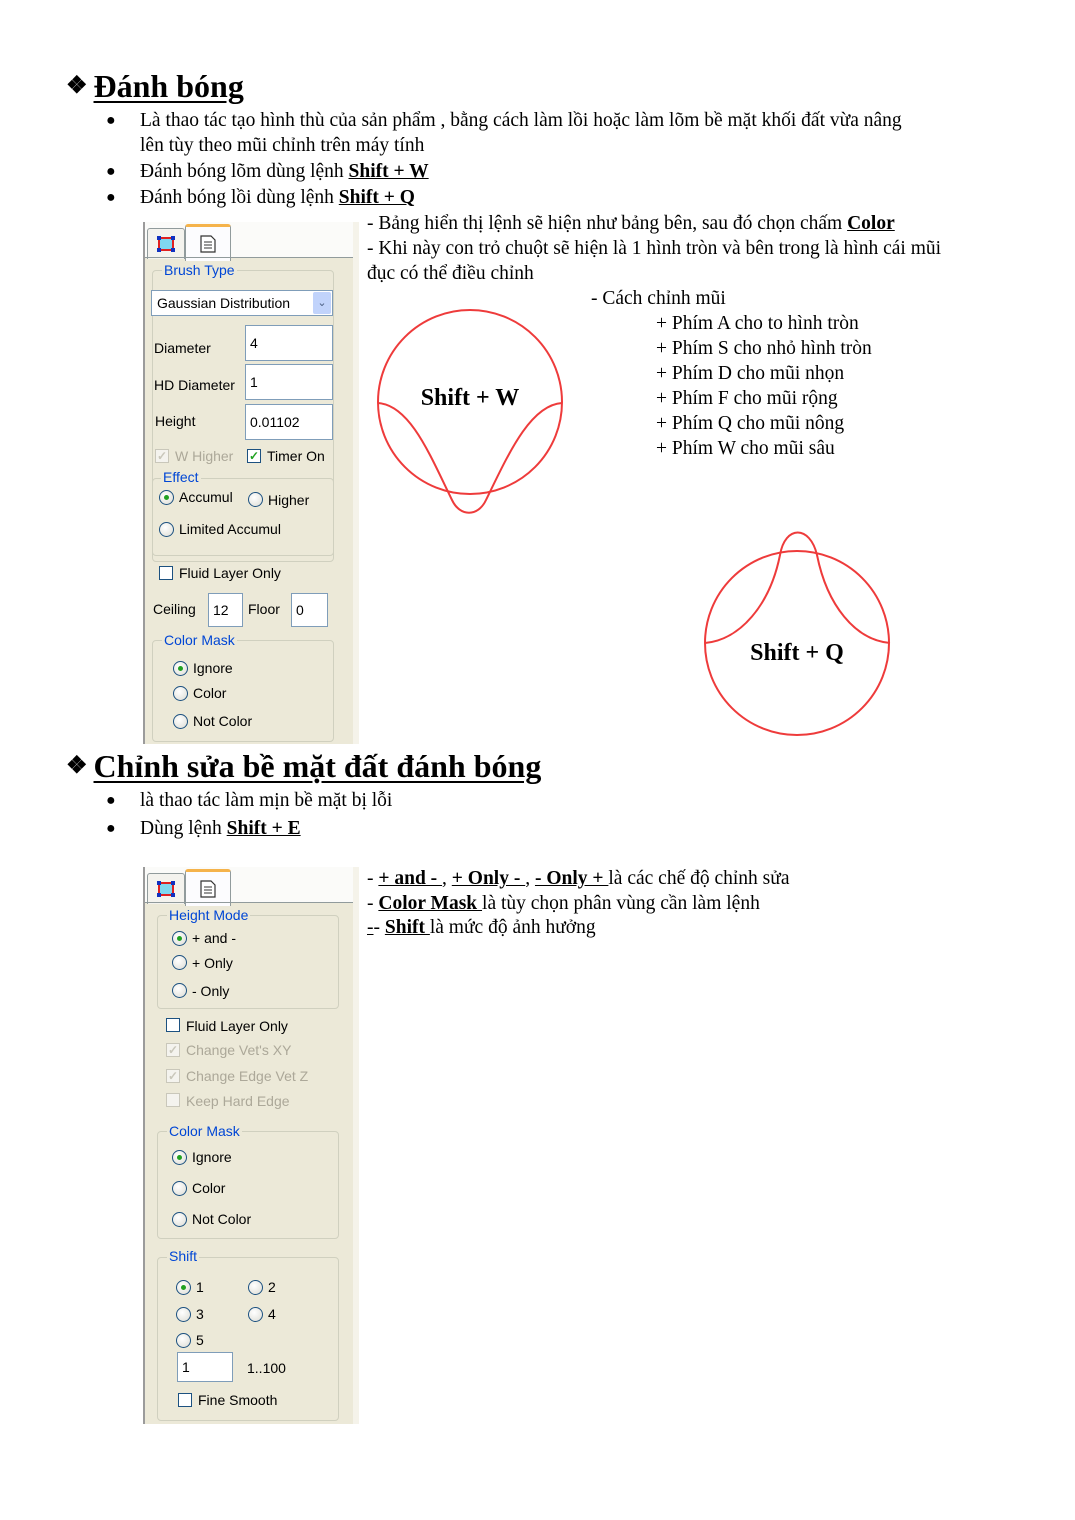  I want to click on section2-title: Chỉnh sửa bề mặt đất đánh bóng, so click(317, 766).